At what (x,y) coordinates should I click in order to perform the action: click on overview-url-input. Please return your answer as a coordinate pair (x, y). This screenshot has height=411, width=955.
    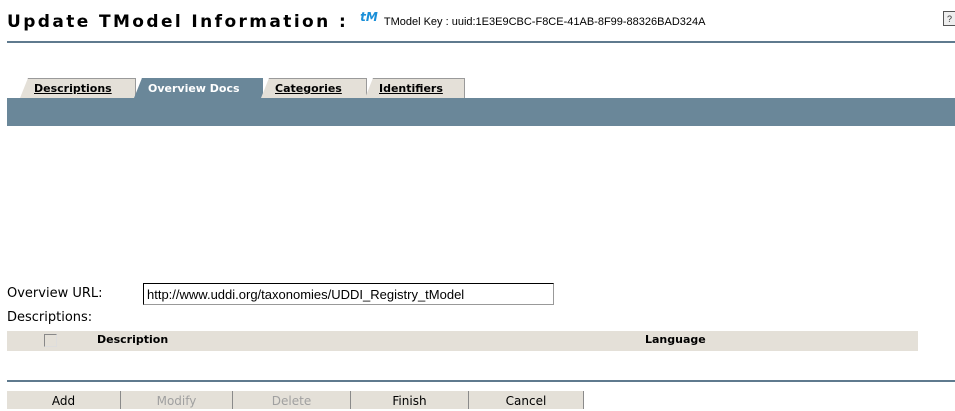
    Looking at the image, I should click on (348, 294).